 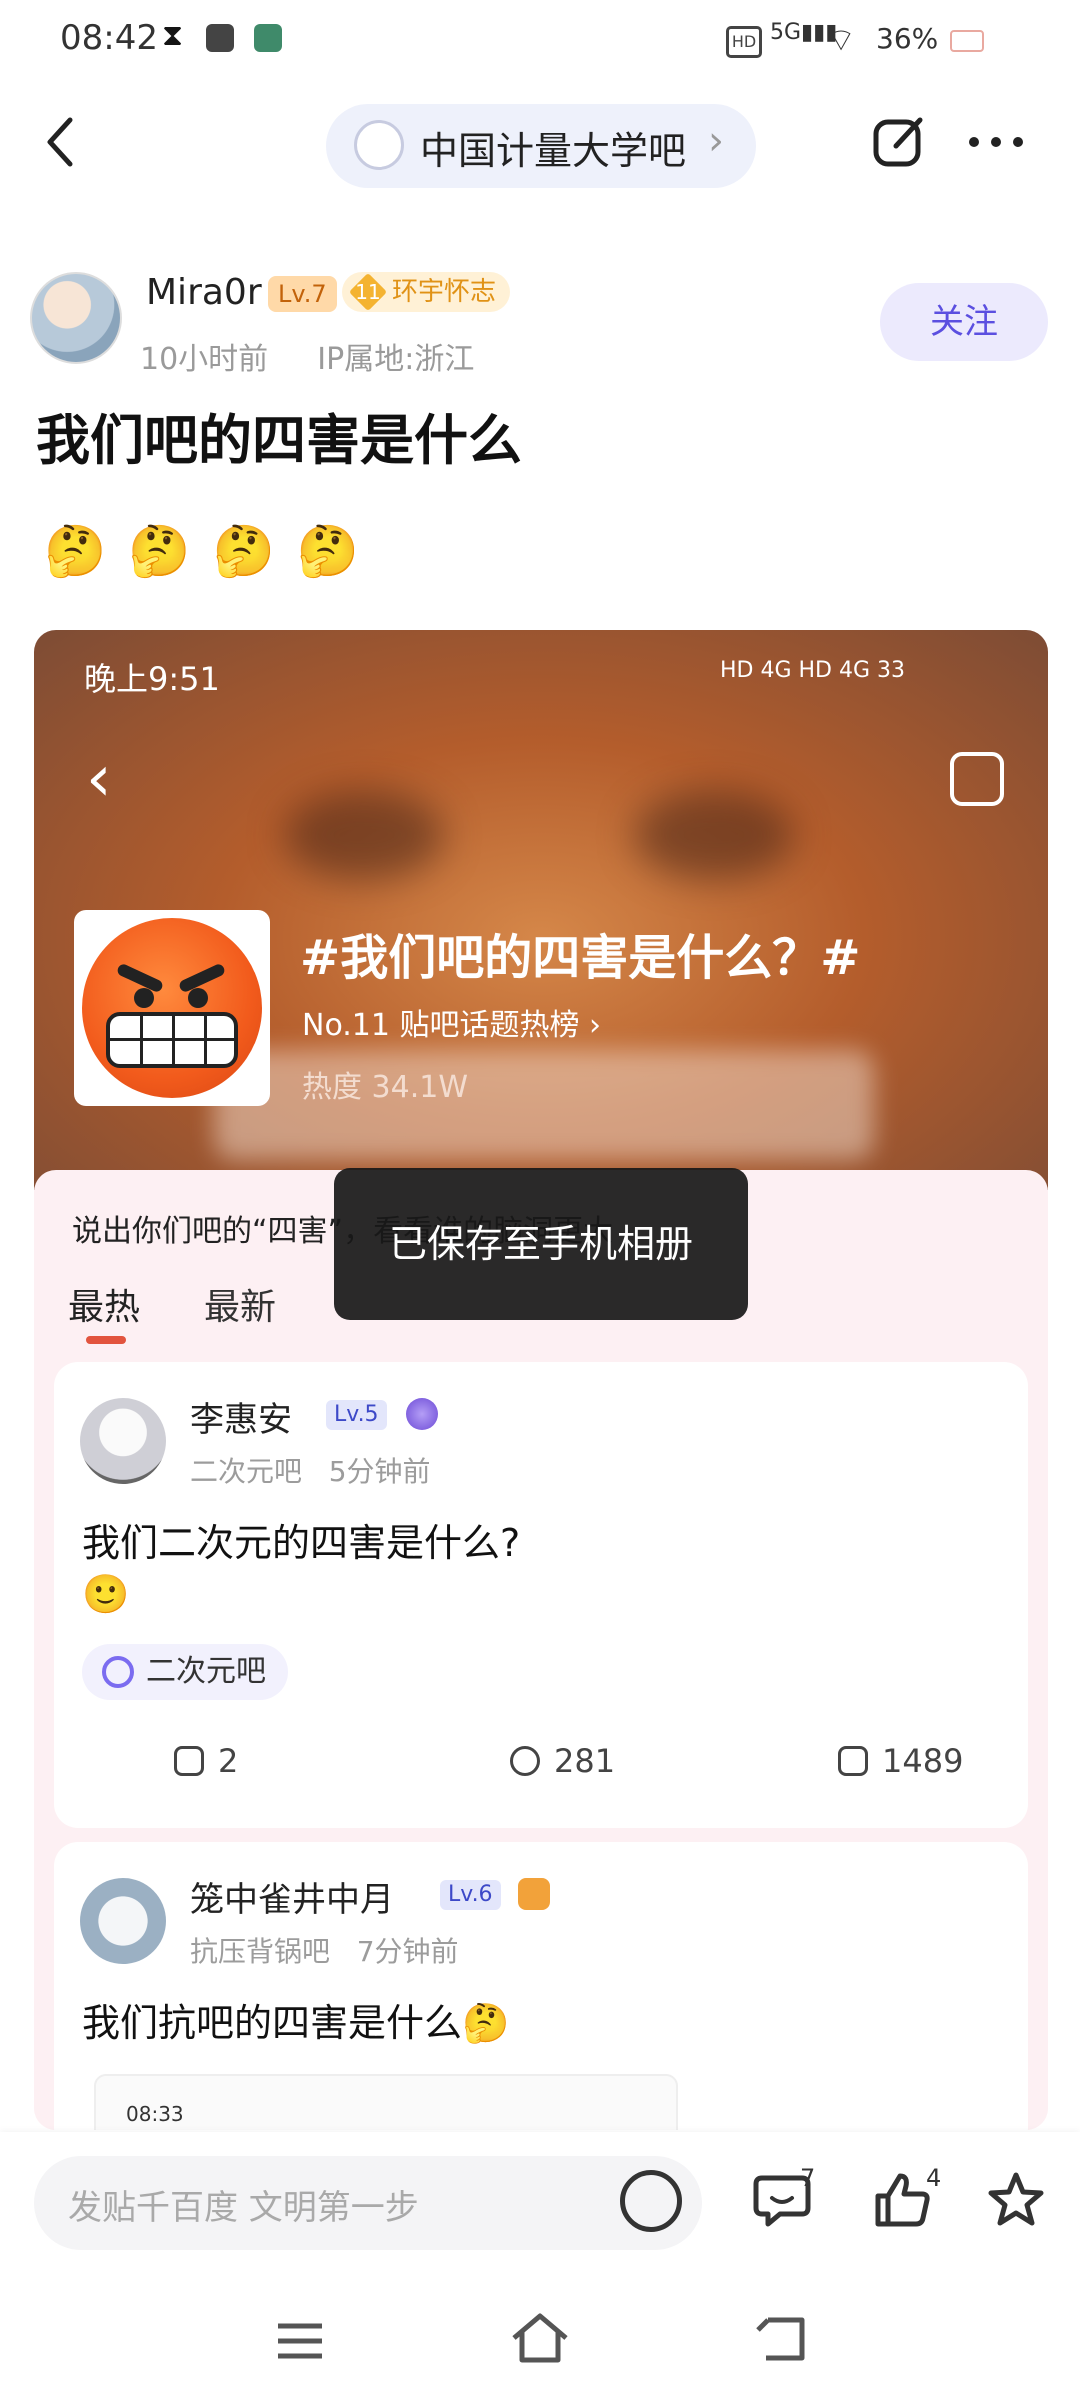 I want to click on comment-icon, so click(x=525, y=1761).